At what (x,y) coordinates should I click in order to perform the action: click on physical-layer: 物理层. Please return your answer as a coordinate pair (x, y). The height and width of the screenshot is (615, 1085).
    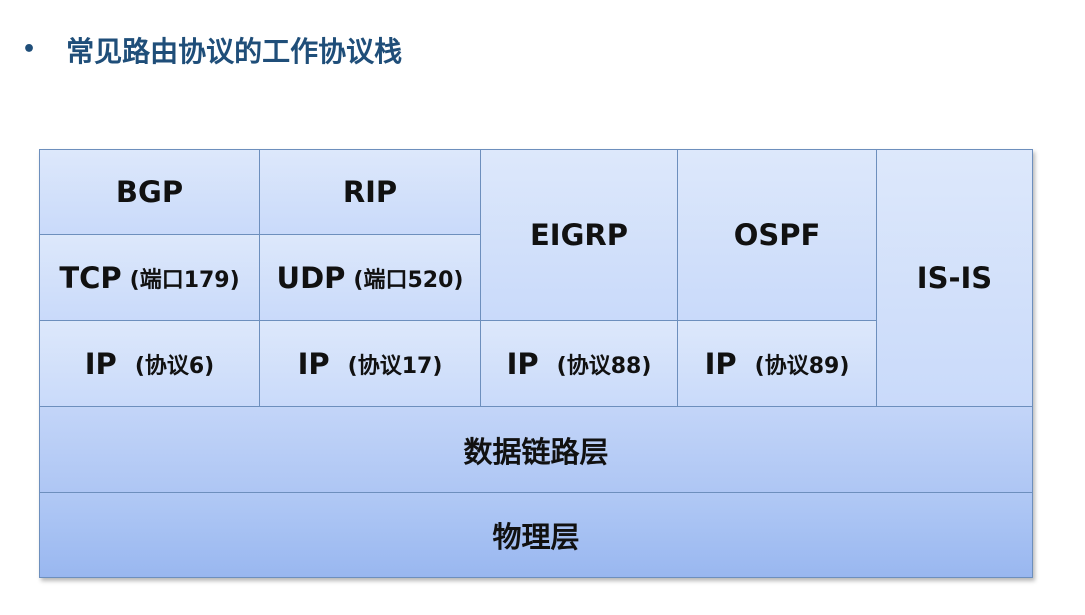
    Looking at the image, I should click on (536, 535).